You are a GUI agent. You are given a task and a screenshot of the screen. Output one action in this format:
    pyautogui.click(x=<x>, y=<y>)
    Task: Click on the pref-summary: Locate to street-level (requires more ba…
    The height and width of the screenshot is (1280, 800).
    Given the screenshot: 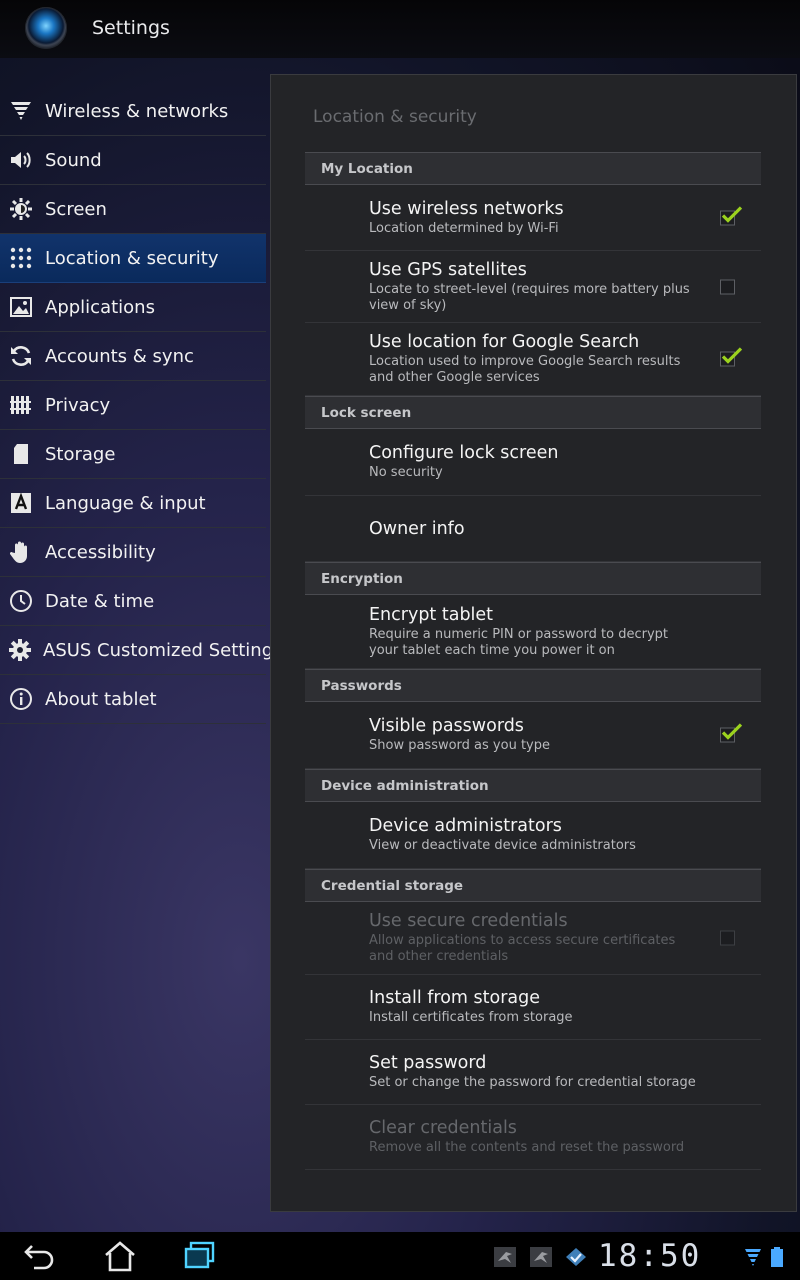 What is the action you would take?
    pyautogui.click(x=529, y=297)
    